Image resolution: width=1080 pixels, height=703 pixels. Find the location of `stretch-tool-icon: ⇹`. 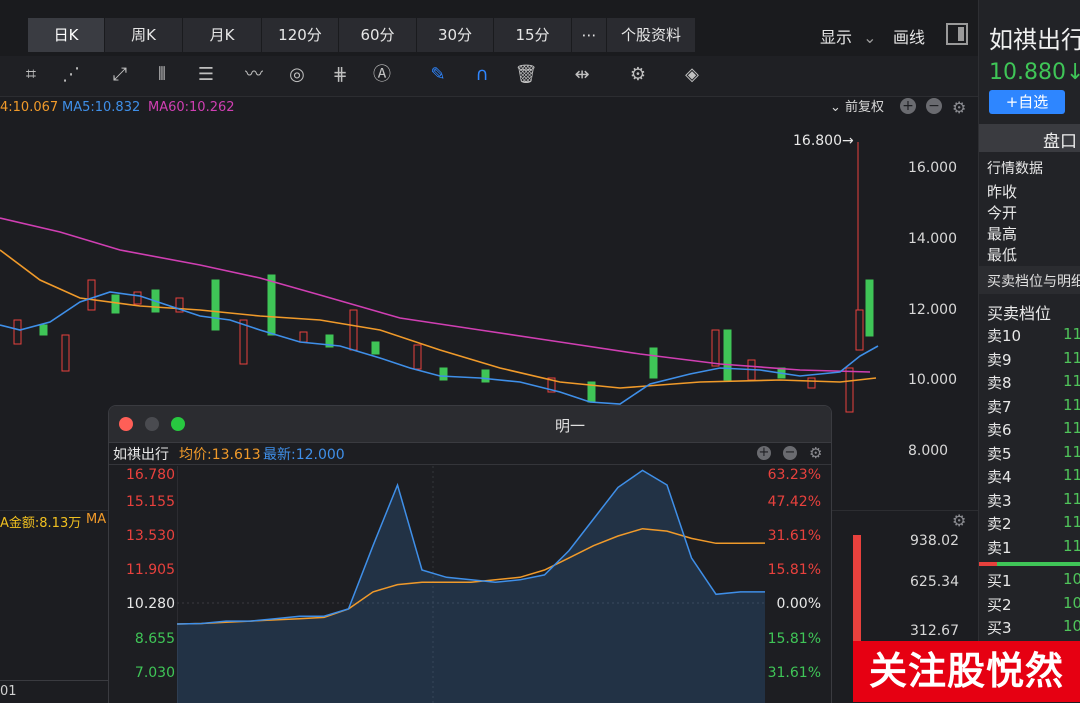

stretch-tool-icon: ⇹ is located at coordinates (582, 75).